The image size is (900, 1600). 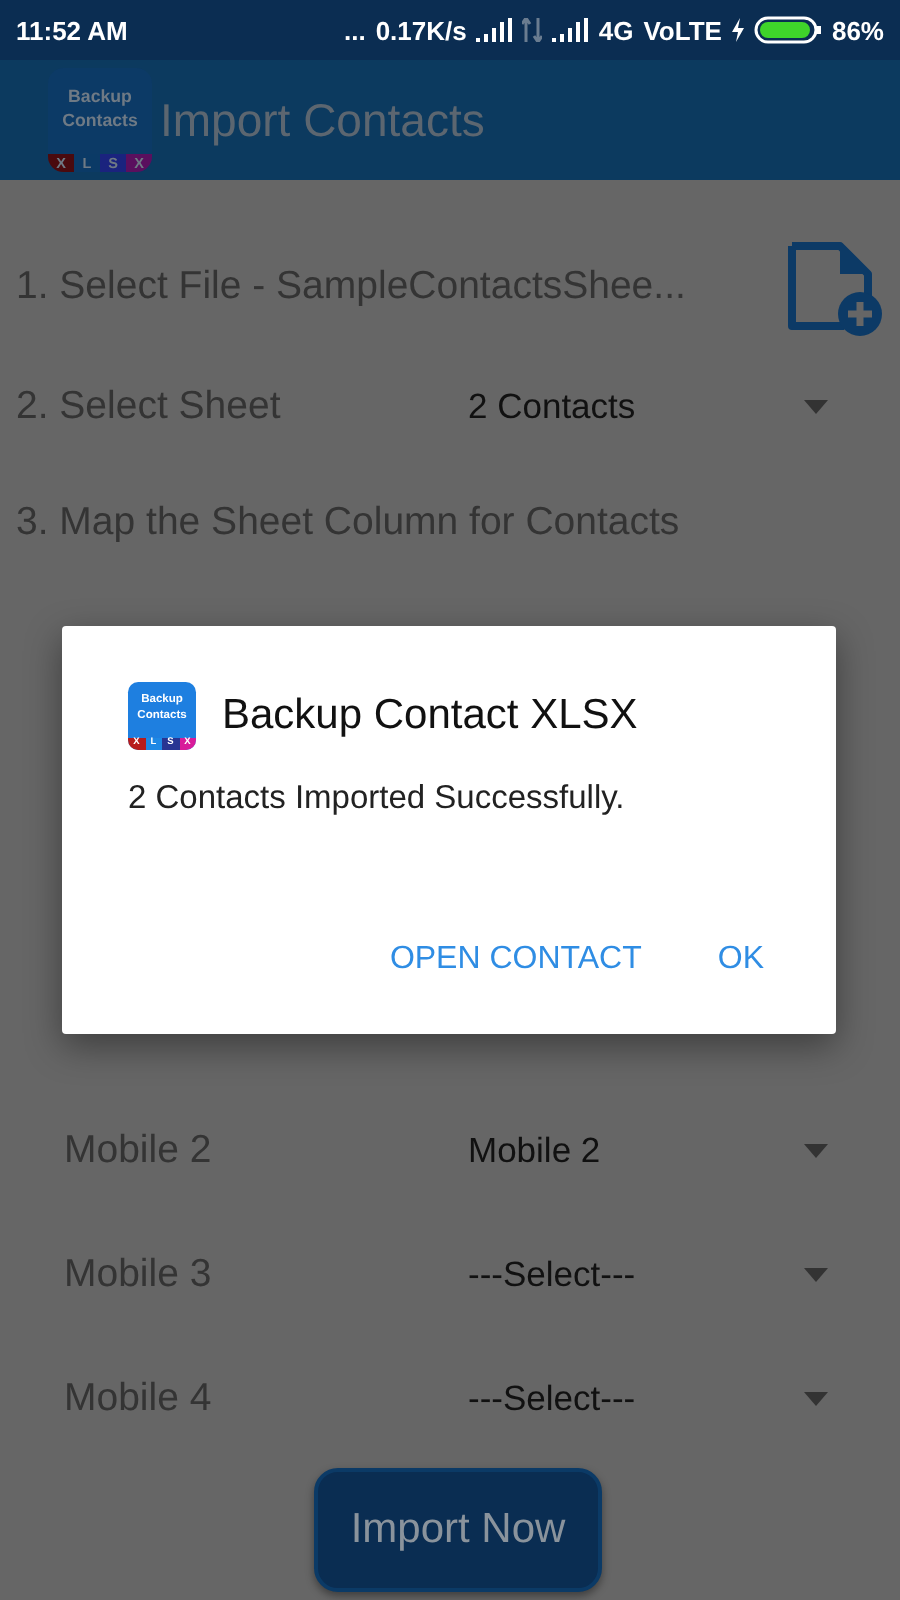 What do you see at coordinates (616, 30) in the screenshot?
I see `network-type: 4G` at bounding box center [616, 30].